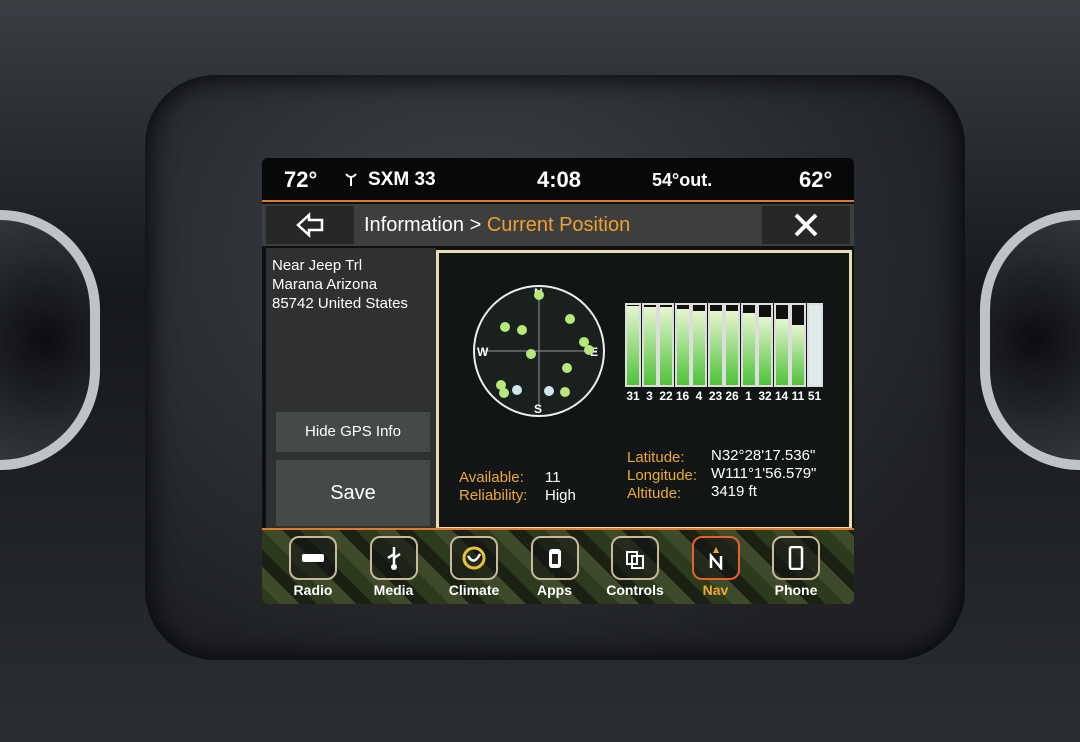 The image size is (1080, 742). Describe the element at coordinates (539, 351) in the screenshot. I see `satellite-sky-plot: N S E W` at that location.